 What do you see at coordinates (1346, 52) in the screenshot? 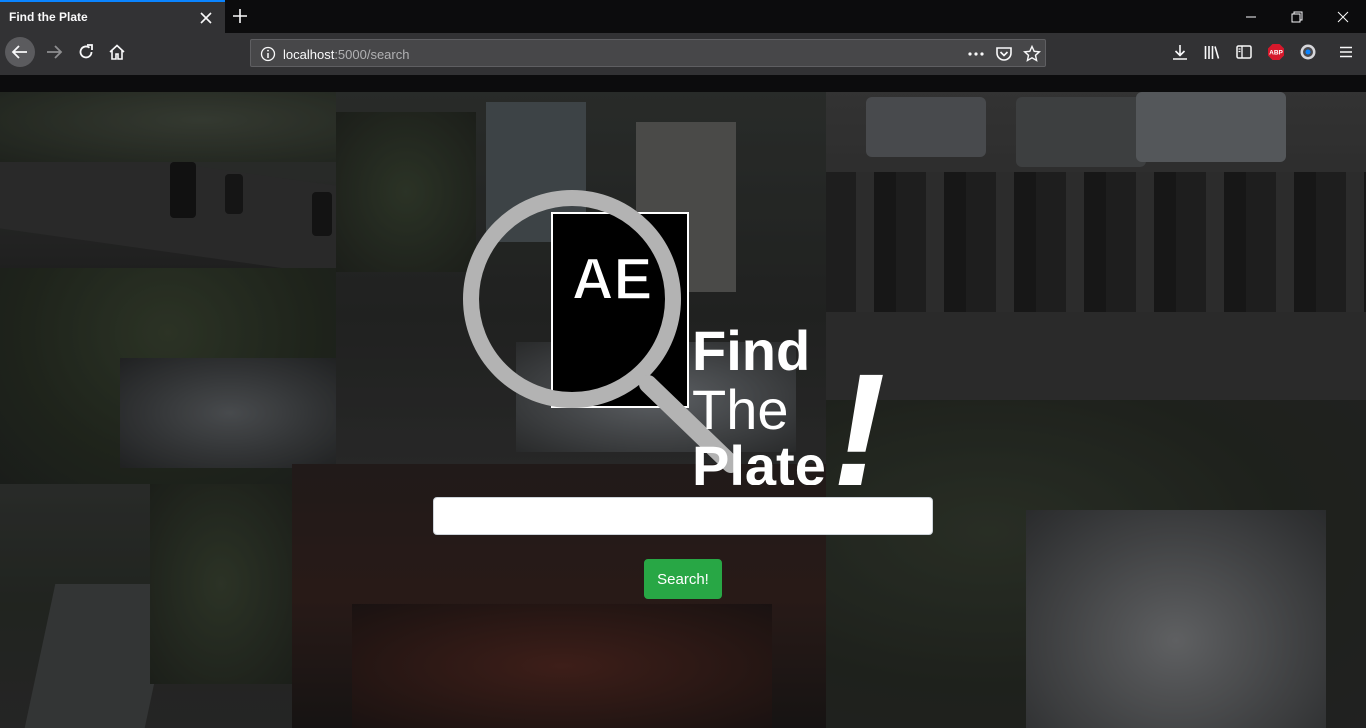
I see `menu-hamburger-icon` at bounding box center [1346, 52].